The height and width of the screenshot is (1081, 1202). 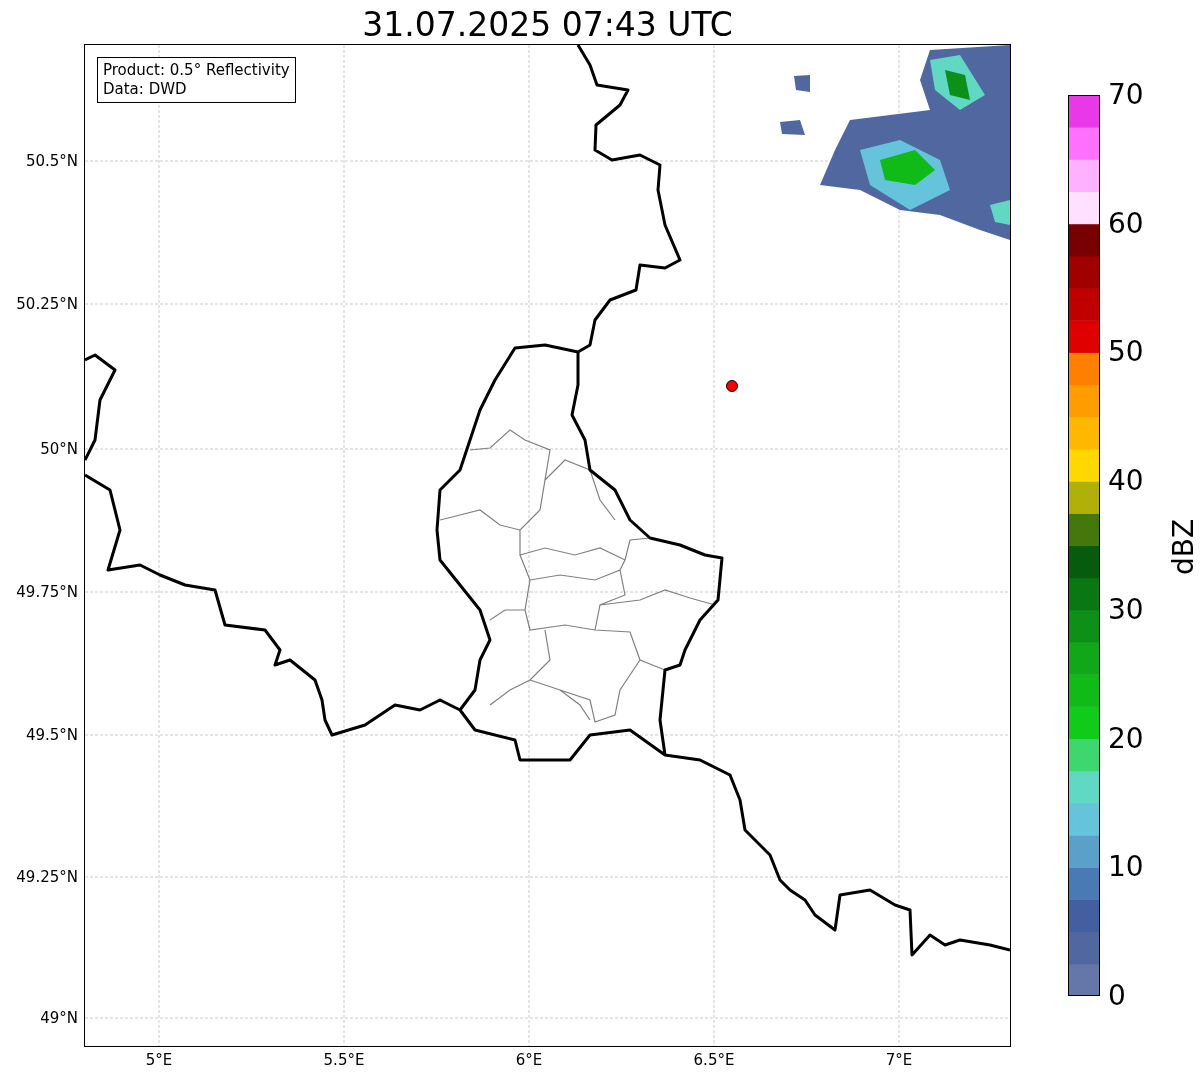 I want to click on longitude-label: 5°E, so click(x=159, y=1060).